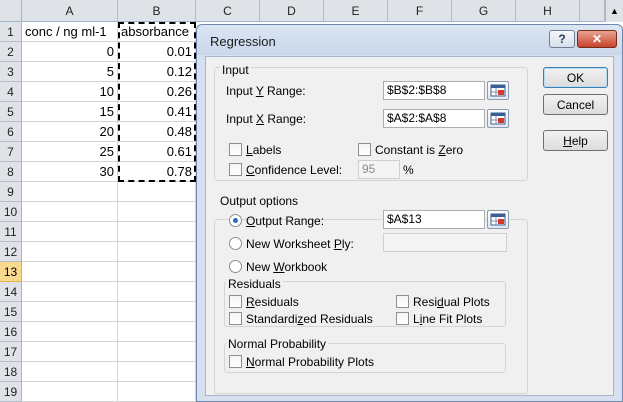  What do you see at coordinates (157, 132) in the screenshot?
I see `cell-b6: 0.48` at bounding box center [157, 132].